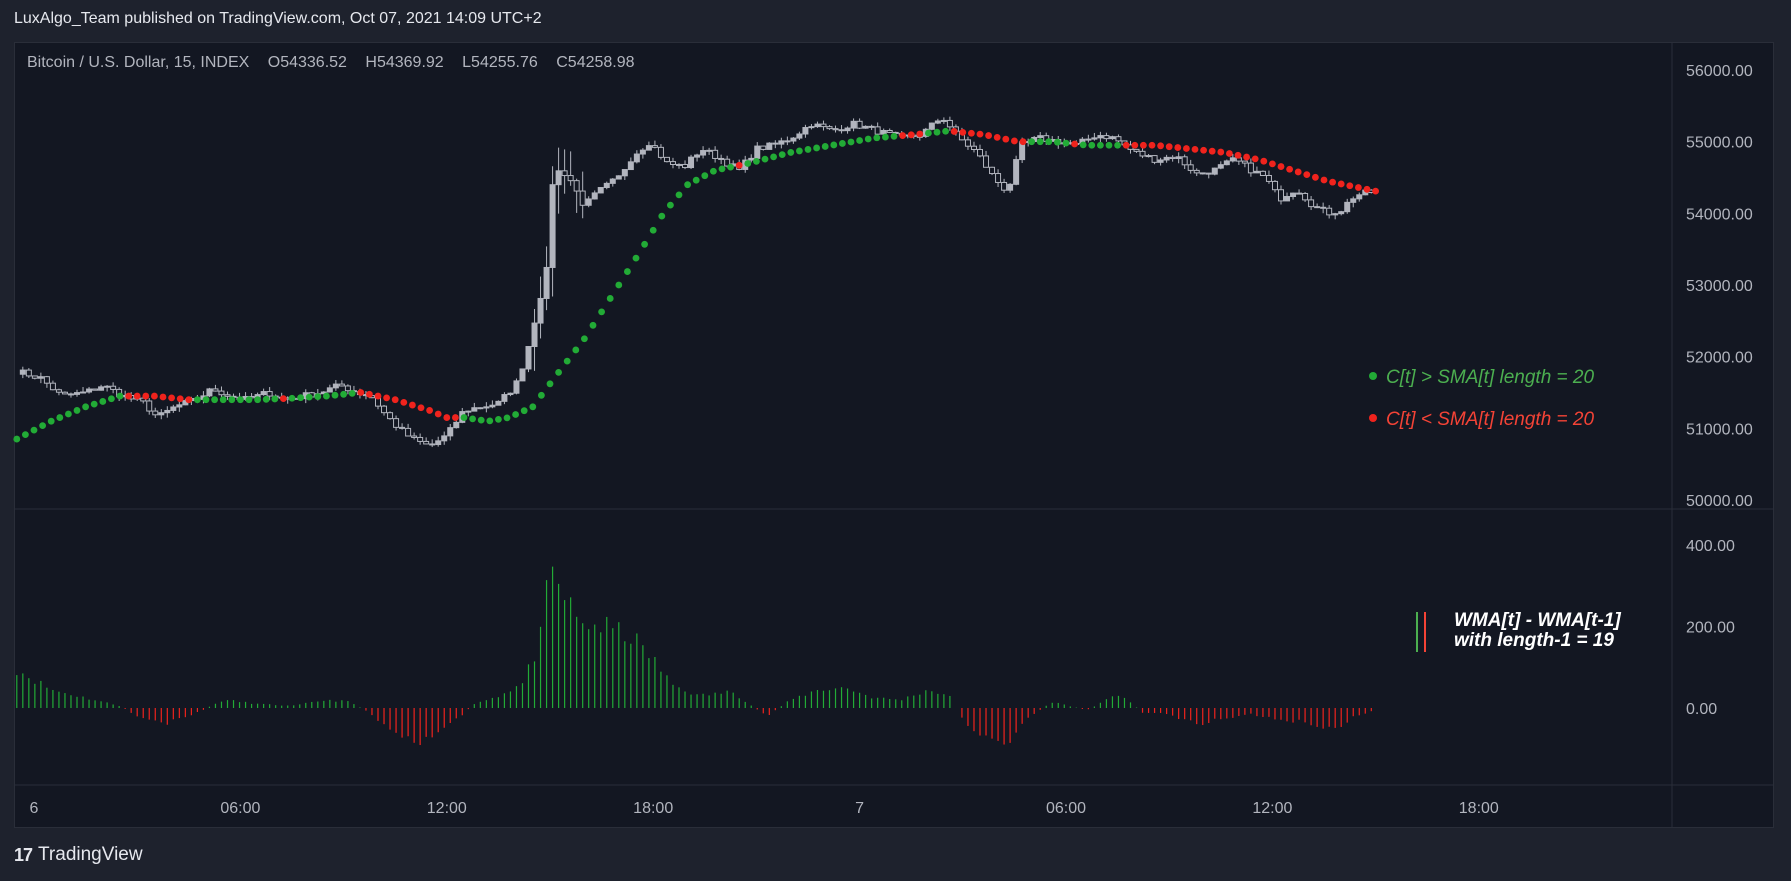 The height and width of the screenshot is (881, 1791). What do you see at coordinates (1425, 632) in the screenshot?
I see `legend-bar-red-icon` at bounding box center [1425, 632].